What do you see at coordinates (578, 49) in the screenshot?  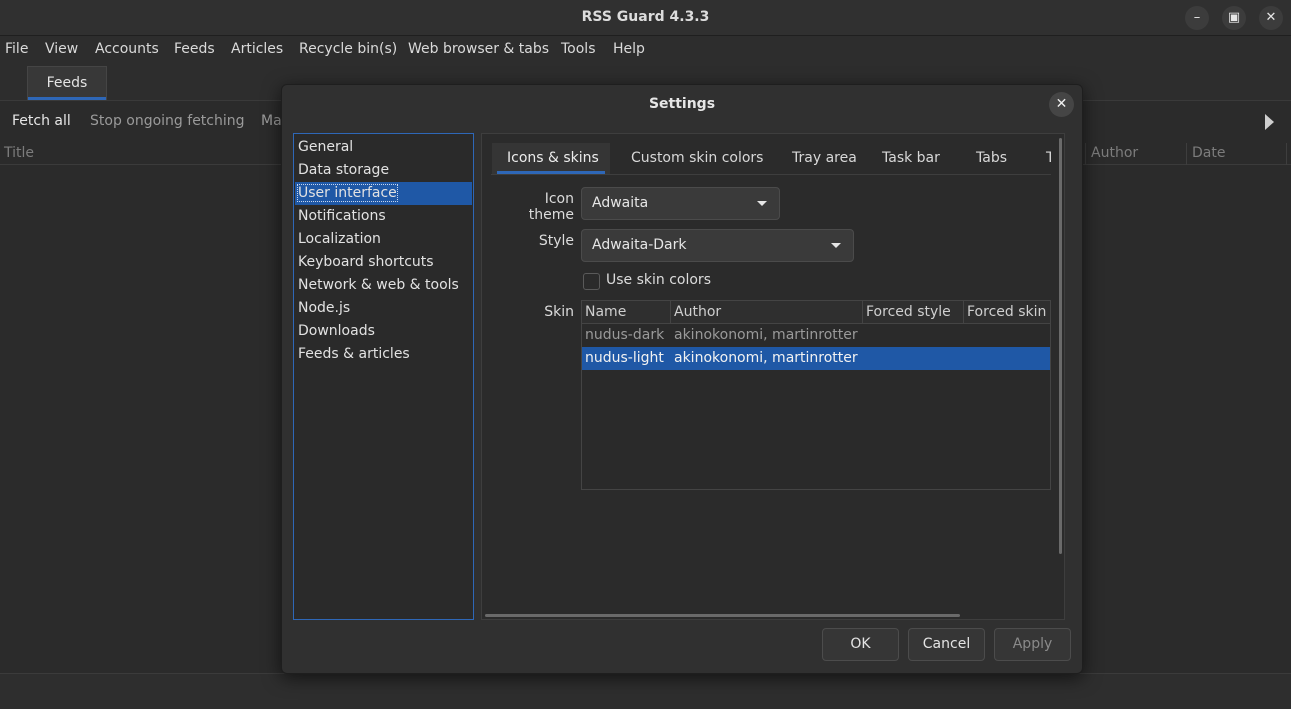 I see `menu-tools: Tools` at bounding box center [578, 49].